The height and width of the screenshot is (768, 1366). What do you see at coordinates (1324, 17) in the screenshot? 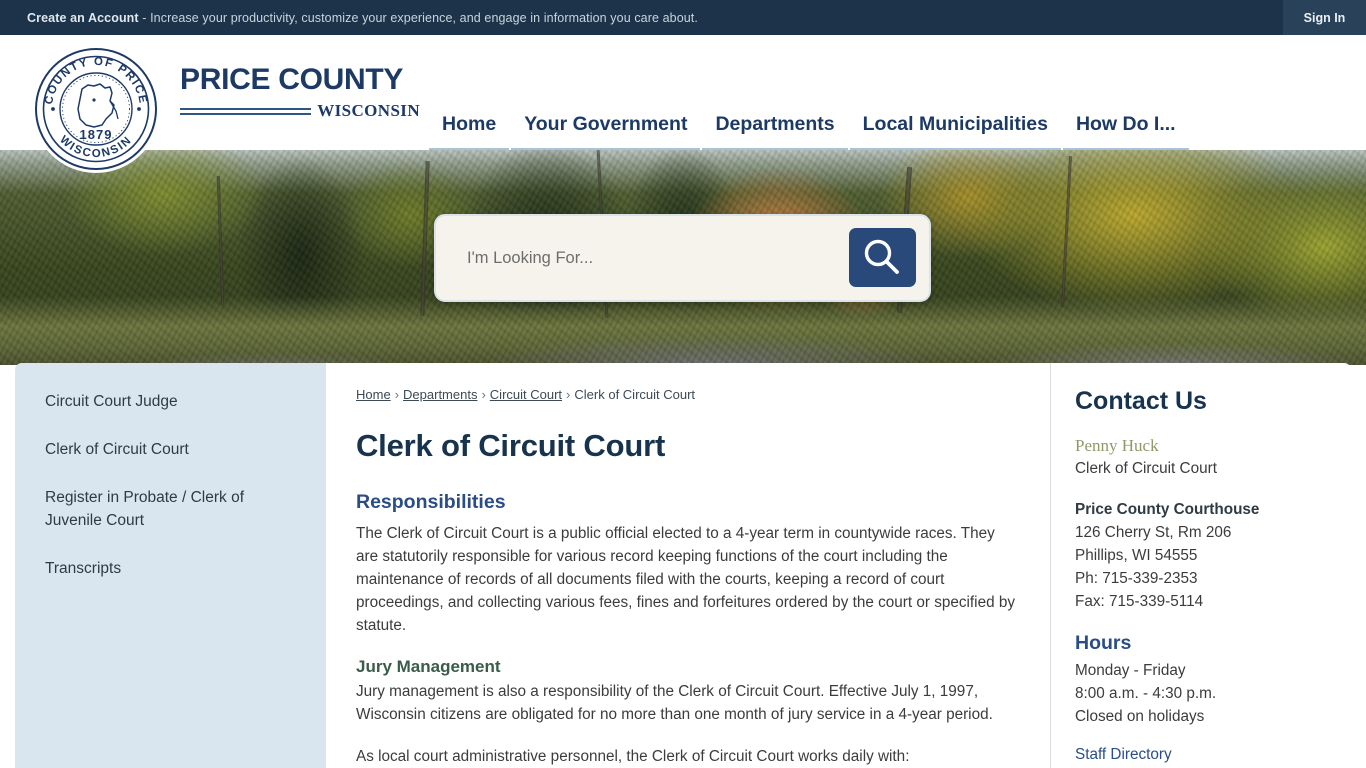
I see `sign-in-button: Sign In` at bounding box center [1324, 17].